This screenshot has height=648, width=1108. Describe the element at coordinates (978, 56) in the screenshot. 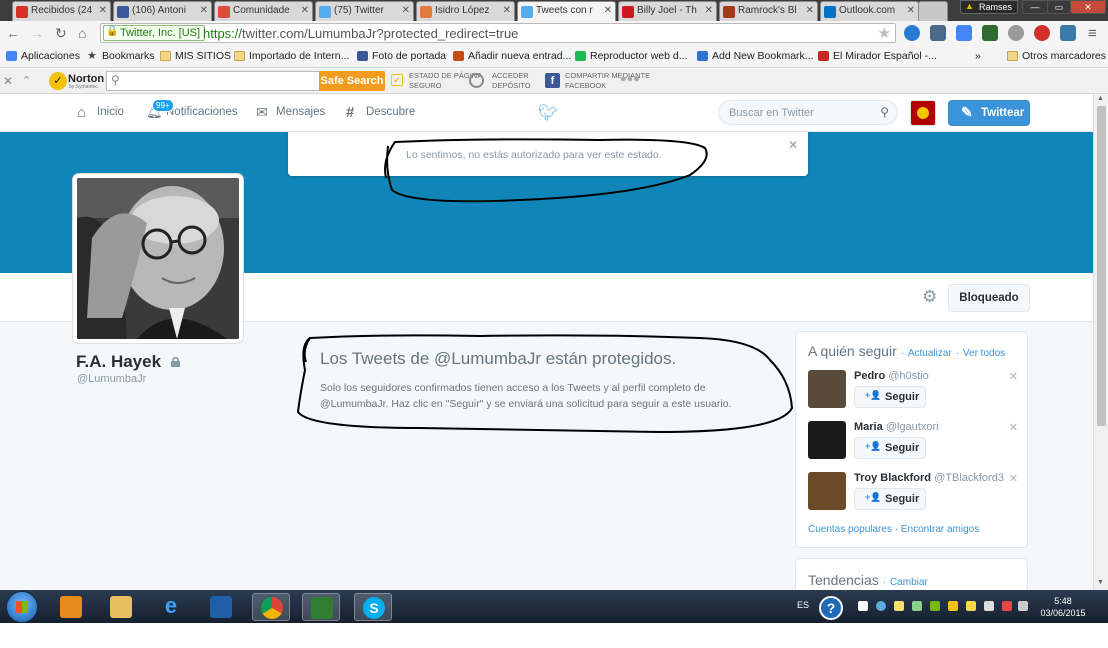

I see `bookmarks-overflow-chevron: »` at that location.